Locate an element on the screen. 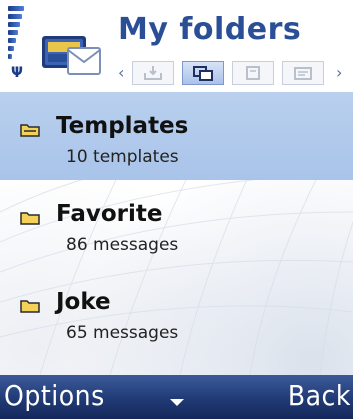 The width and height of the screenshot is (353, 419). folder-count: 10 templates is located at coordinates (122, 157).